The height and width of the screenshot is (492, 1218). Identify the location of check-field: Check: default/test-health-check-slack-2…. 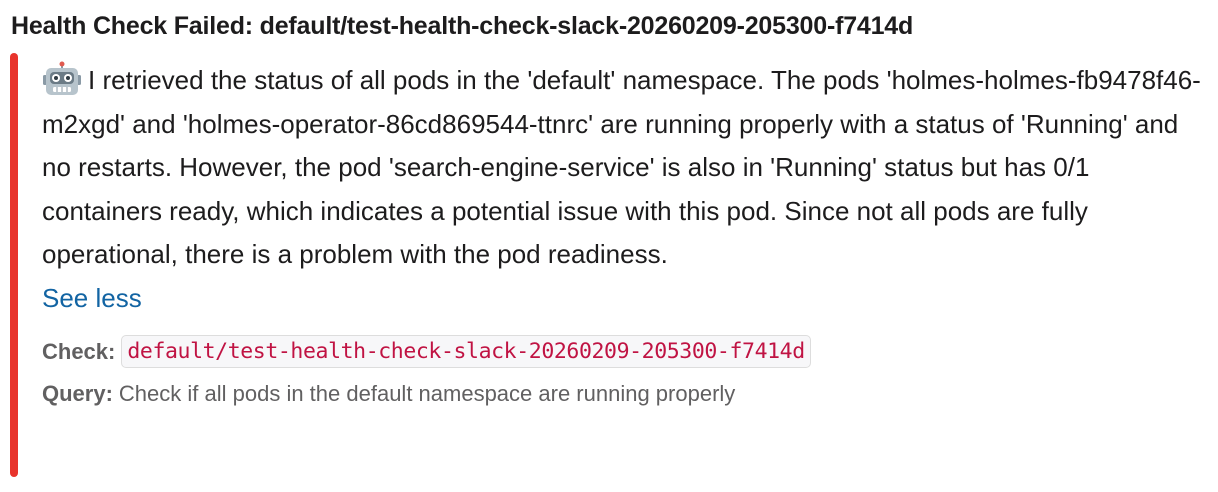
(622, 352).